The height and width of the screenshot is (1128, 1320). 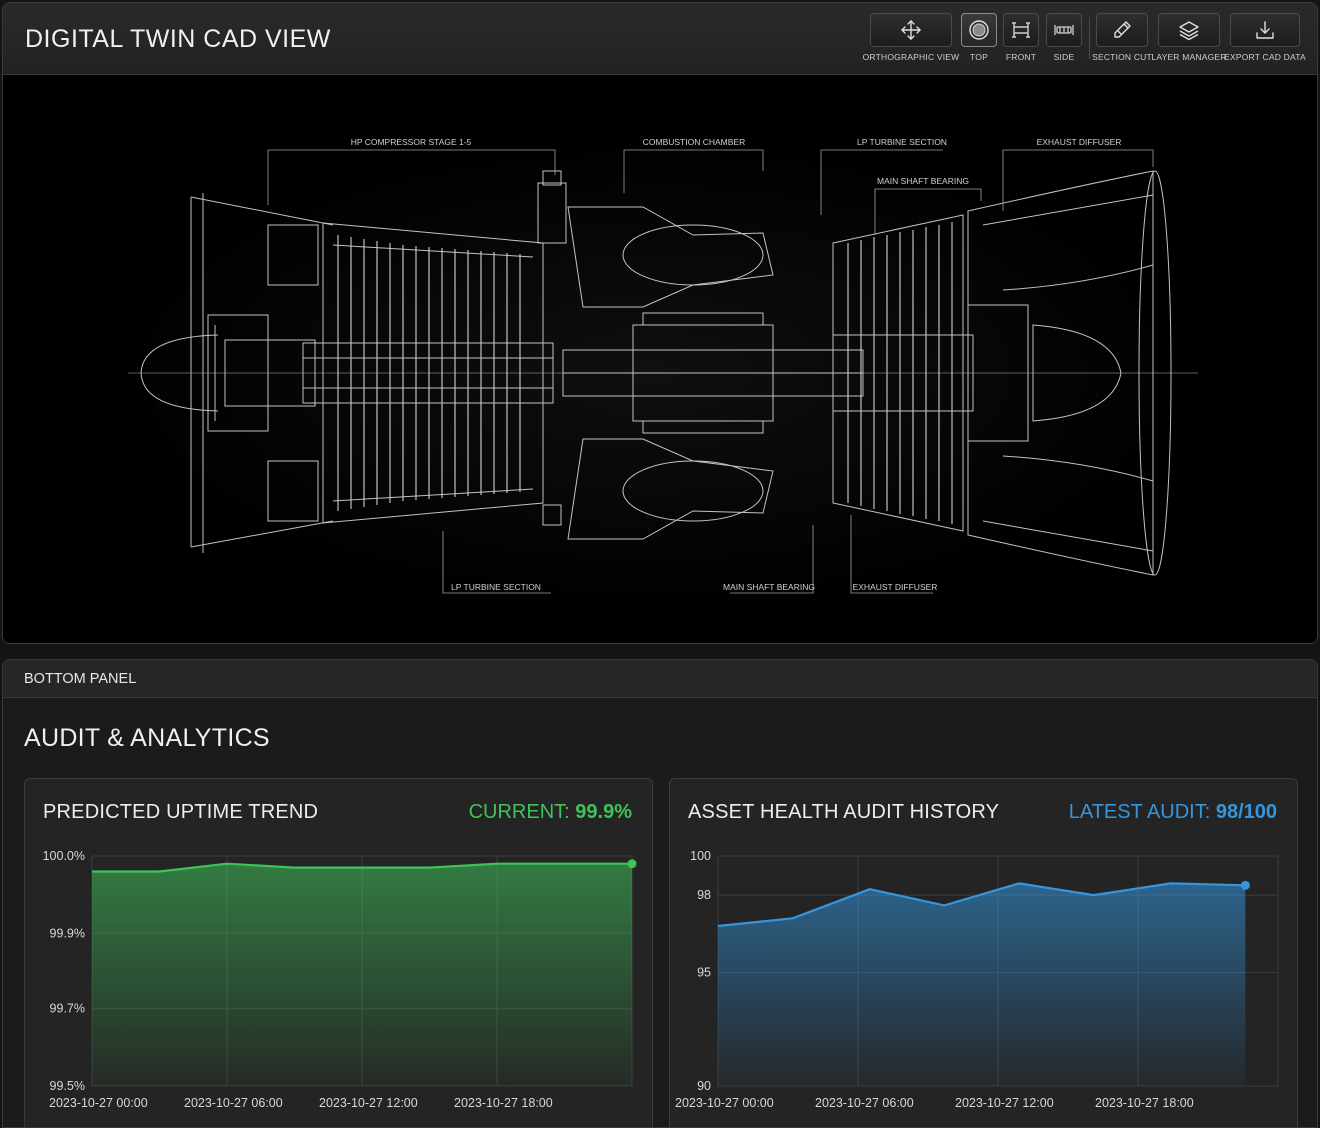 What do you see at coordinates (67, 933) in the screenshot?
I see `y-tick-label: 99.9%` at bounding box center [67, 933].